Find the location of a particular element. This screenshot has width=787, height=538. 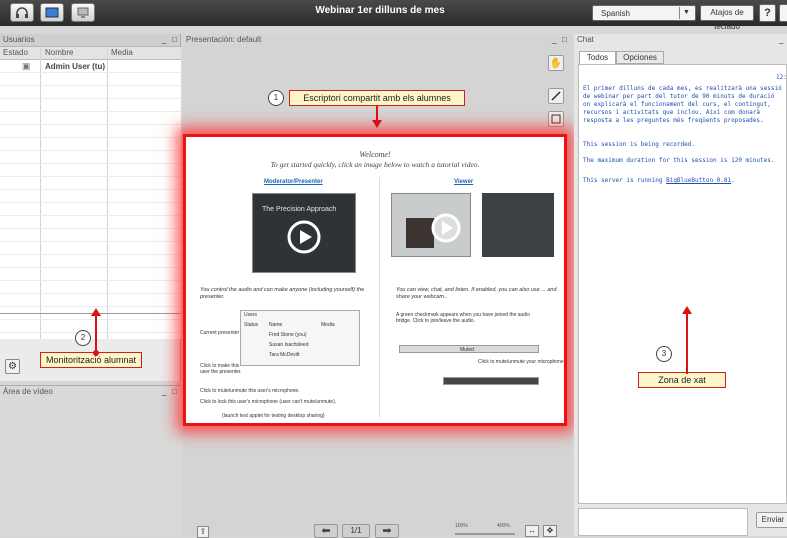

mini-col-status: Status is located at coordinates (251, 325).